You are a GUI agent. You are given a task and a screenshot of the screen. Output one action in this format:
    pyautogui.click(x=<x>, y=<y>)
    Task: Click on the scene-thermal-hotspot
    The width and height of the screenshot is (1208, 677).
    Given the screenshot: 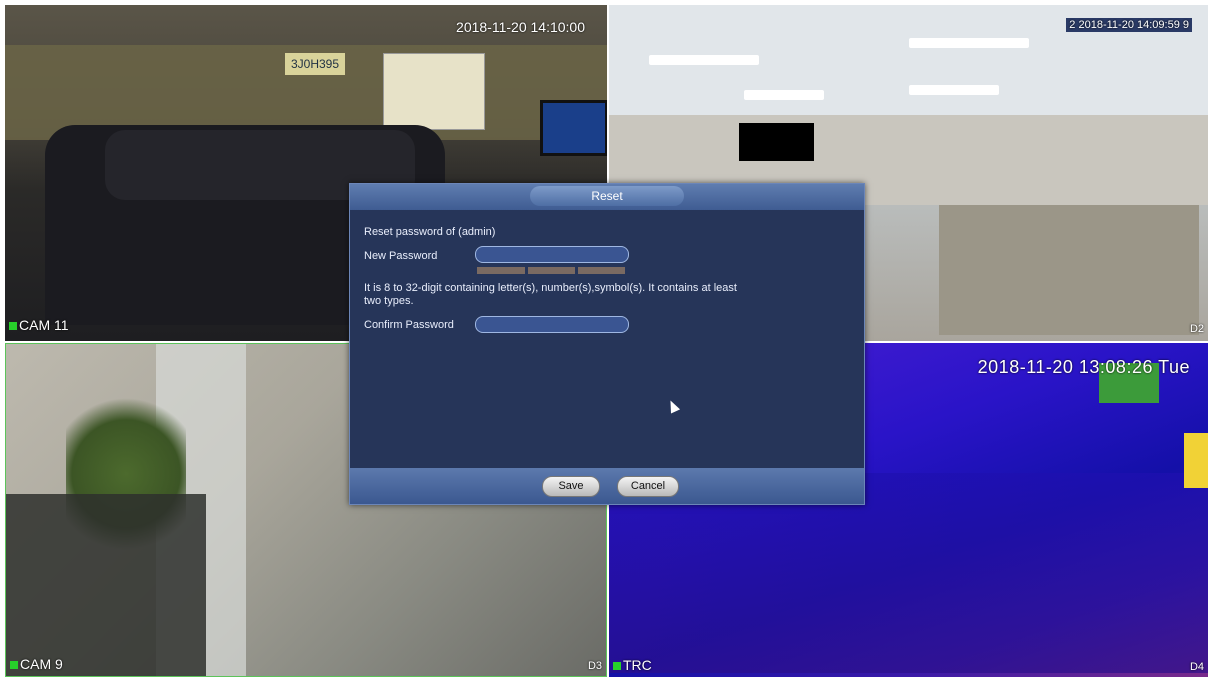 What is the action you would take?
    pyautogui.click(x=1196, y=460)
    